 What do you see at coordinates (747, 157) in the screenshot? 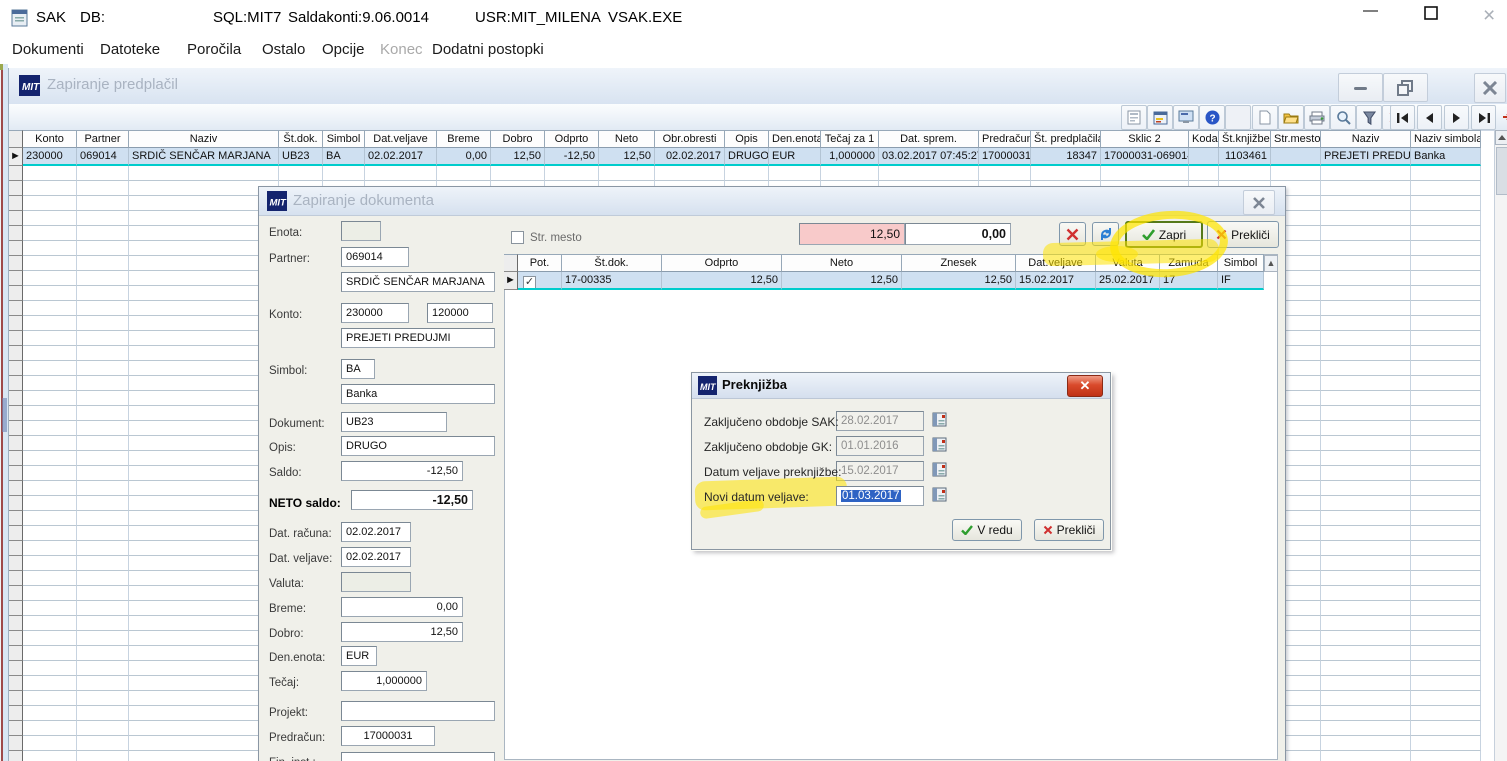
I see `grid-cell: DRUGO` at bounding box center [747, 157].